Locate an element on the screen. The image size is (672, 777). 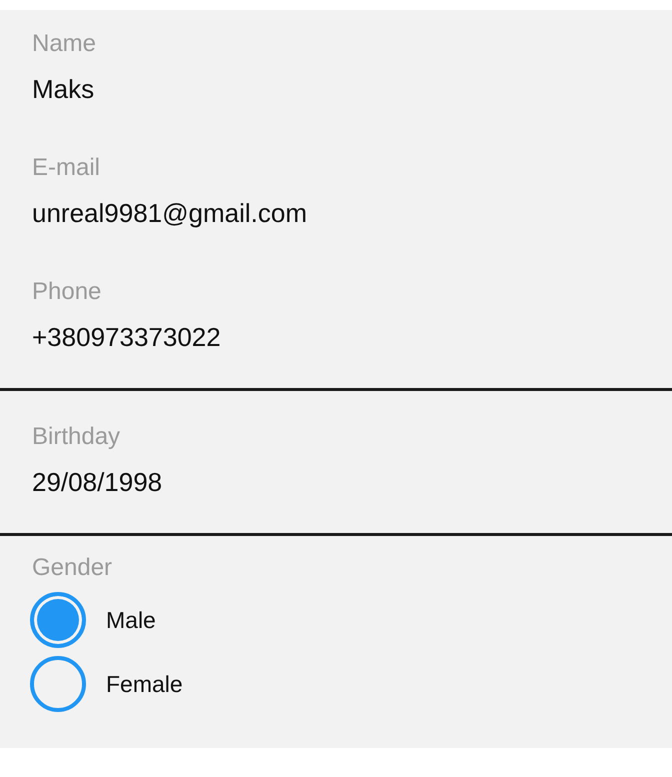
radio-label: Female is located at coordinates (144, 684).